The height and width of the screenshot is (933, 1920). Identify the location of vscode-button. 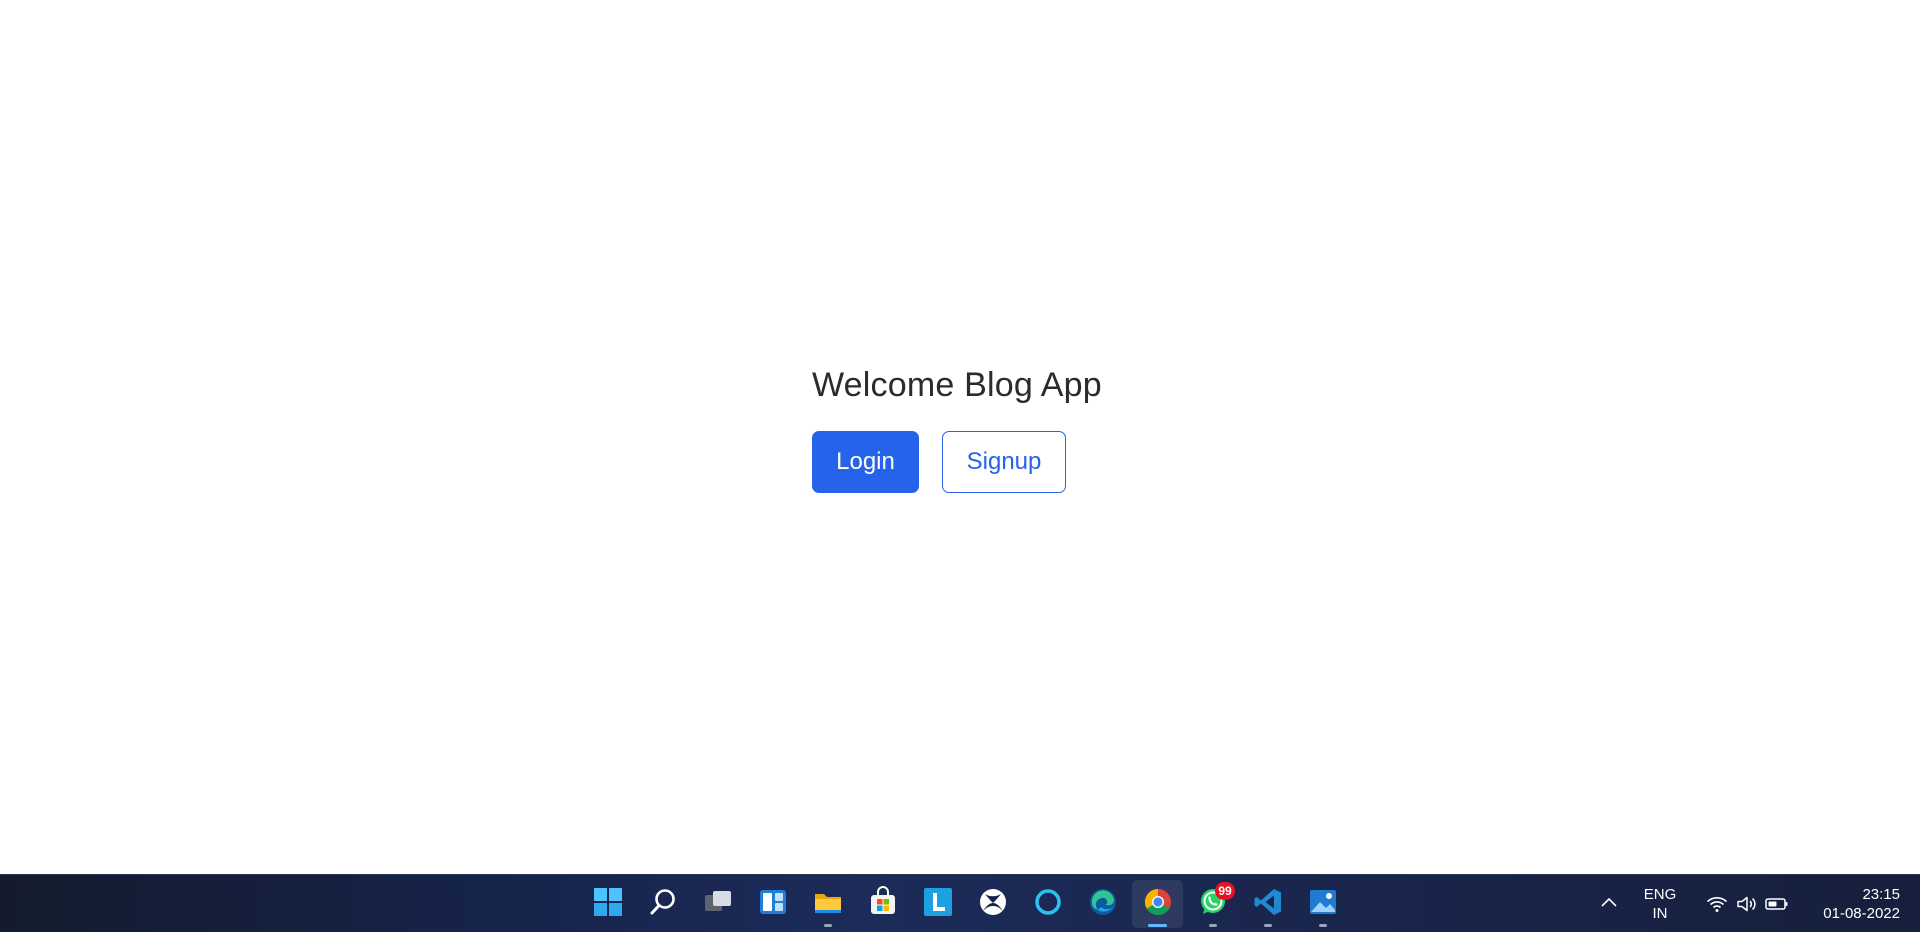
(1267, 904).